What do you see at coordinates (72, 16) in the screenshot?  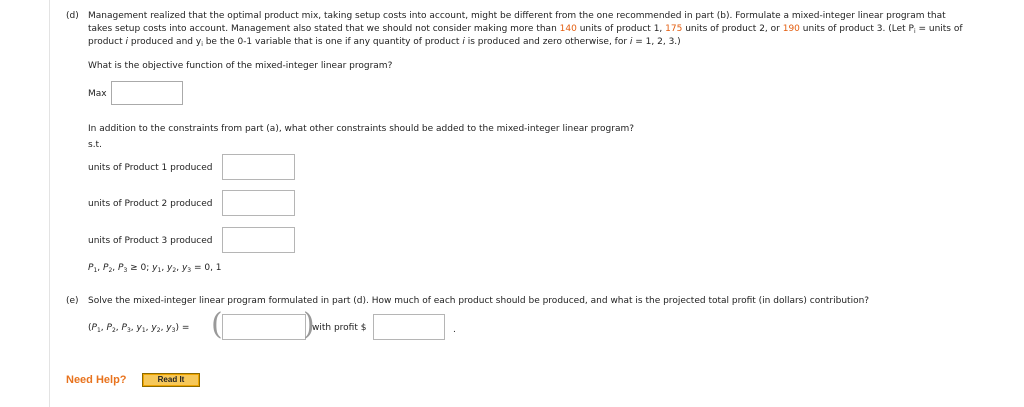 I see `part-d-label: (d)` at bounding box center [72, 16].